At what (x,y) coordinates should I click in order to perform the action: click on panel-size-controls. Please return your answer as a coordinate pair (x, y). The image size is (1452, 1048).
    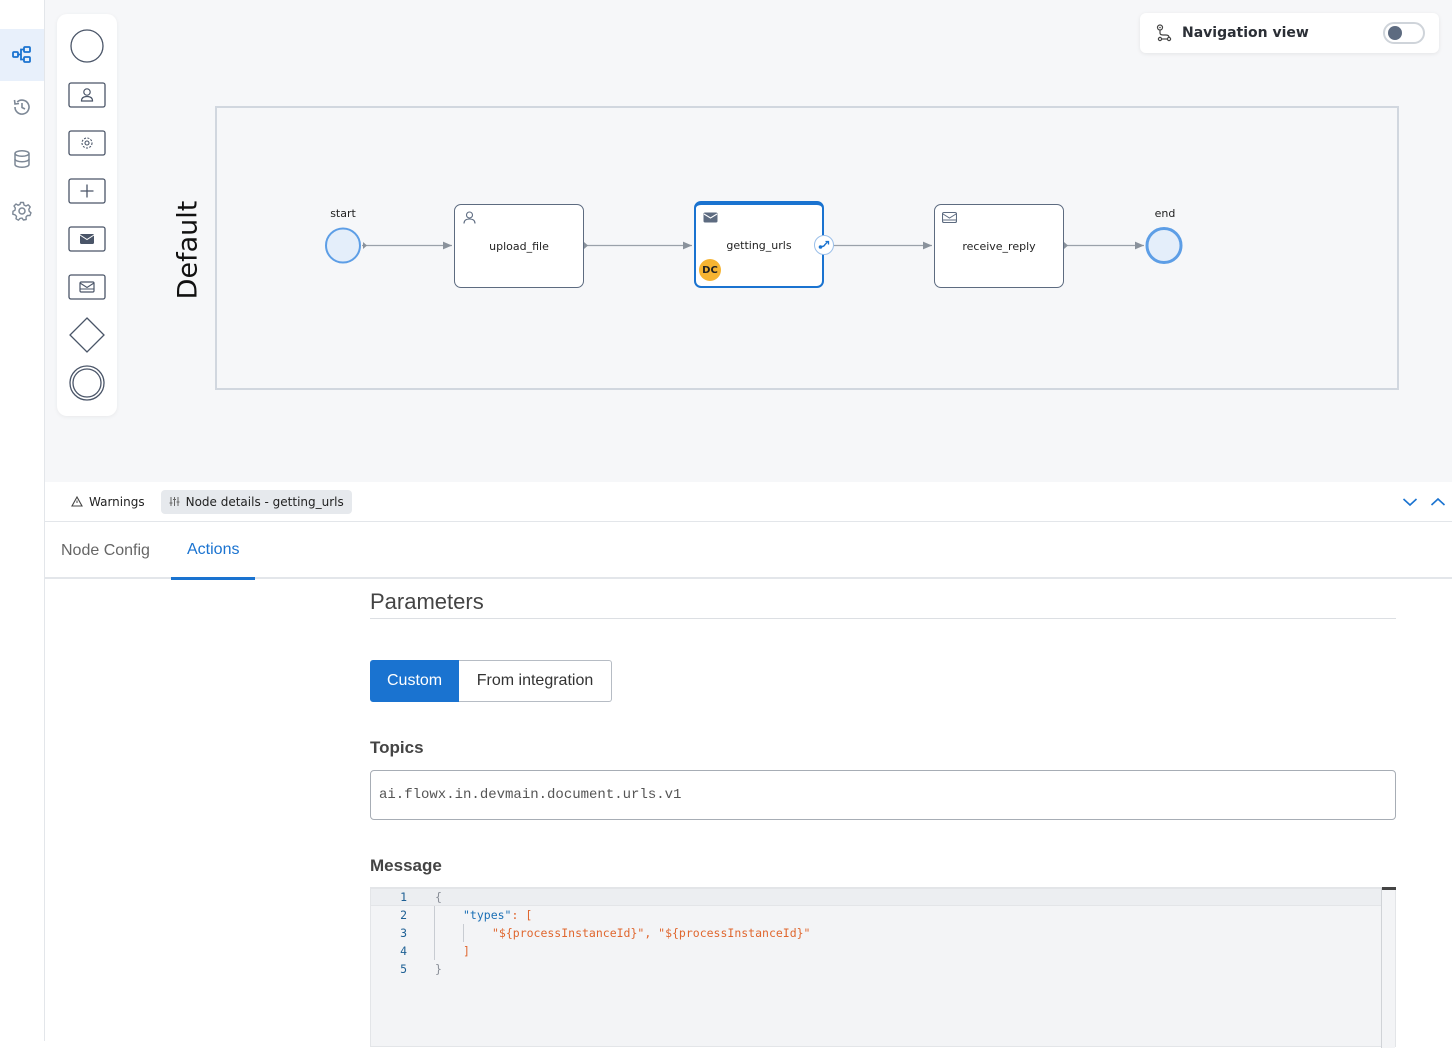
    Looking at the image, I should click on (1424, 503).